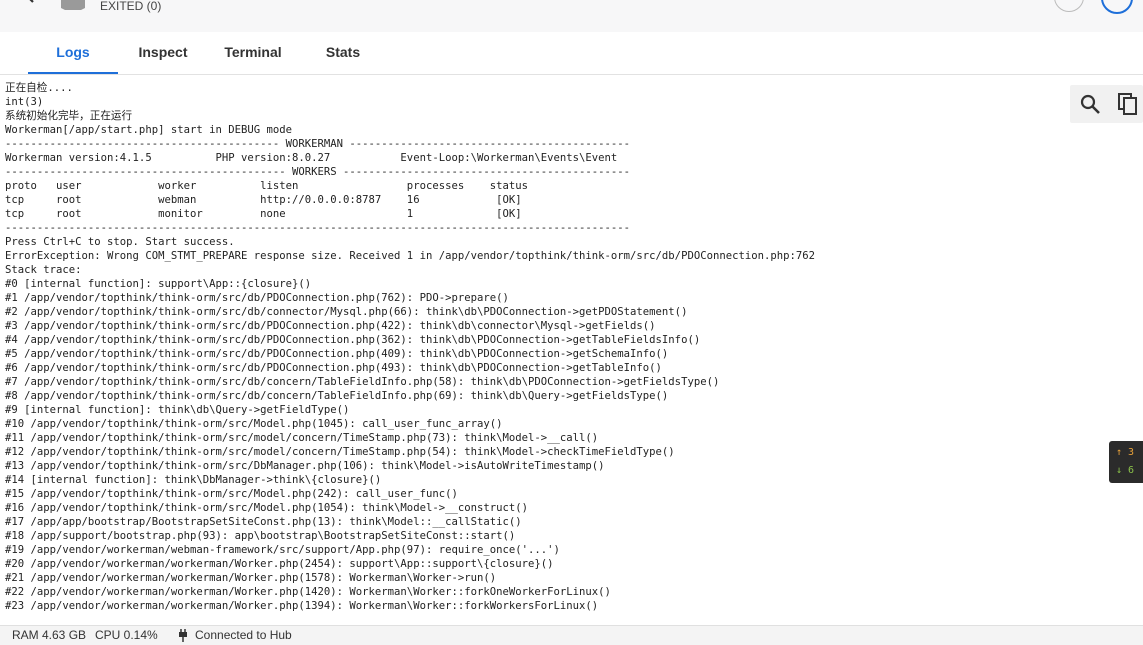 The width and height of the screenshot is (1143, 645). I want to click on status-bar: RAM 4.63 GB CPU 0.14% Connected to Hub, so click(571, 635).